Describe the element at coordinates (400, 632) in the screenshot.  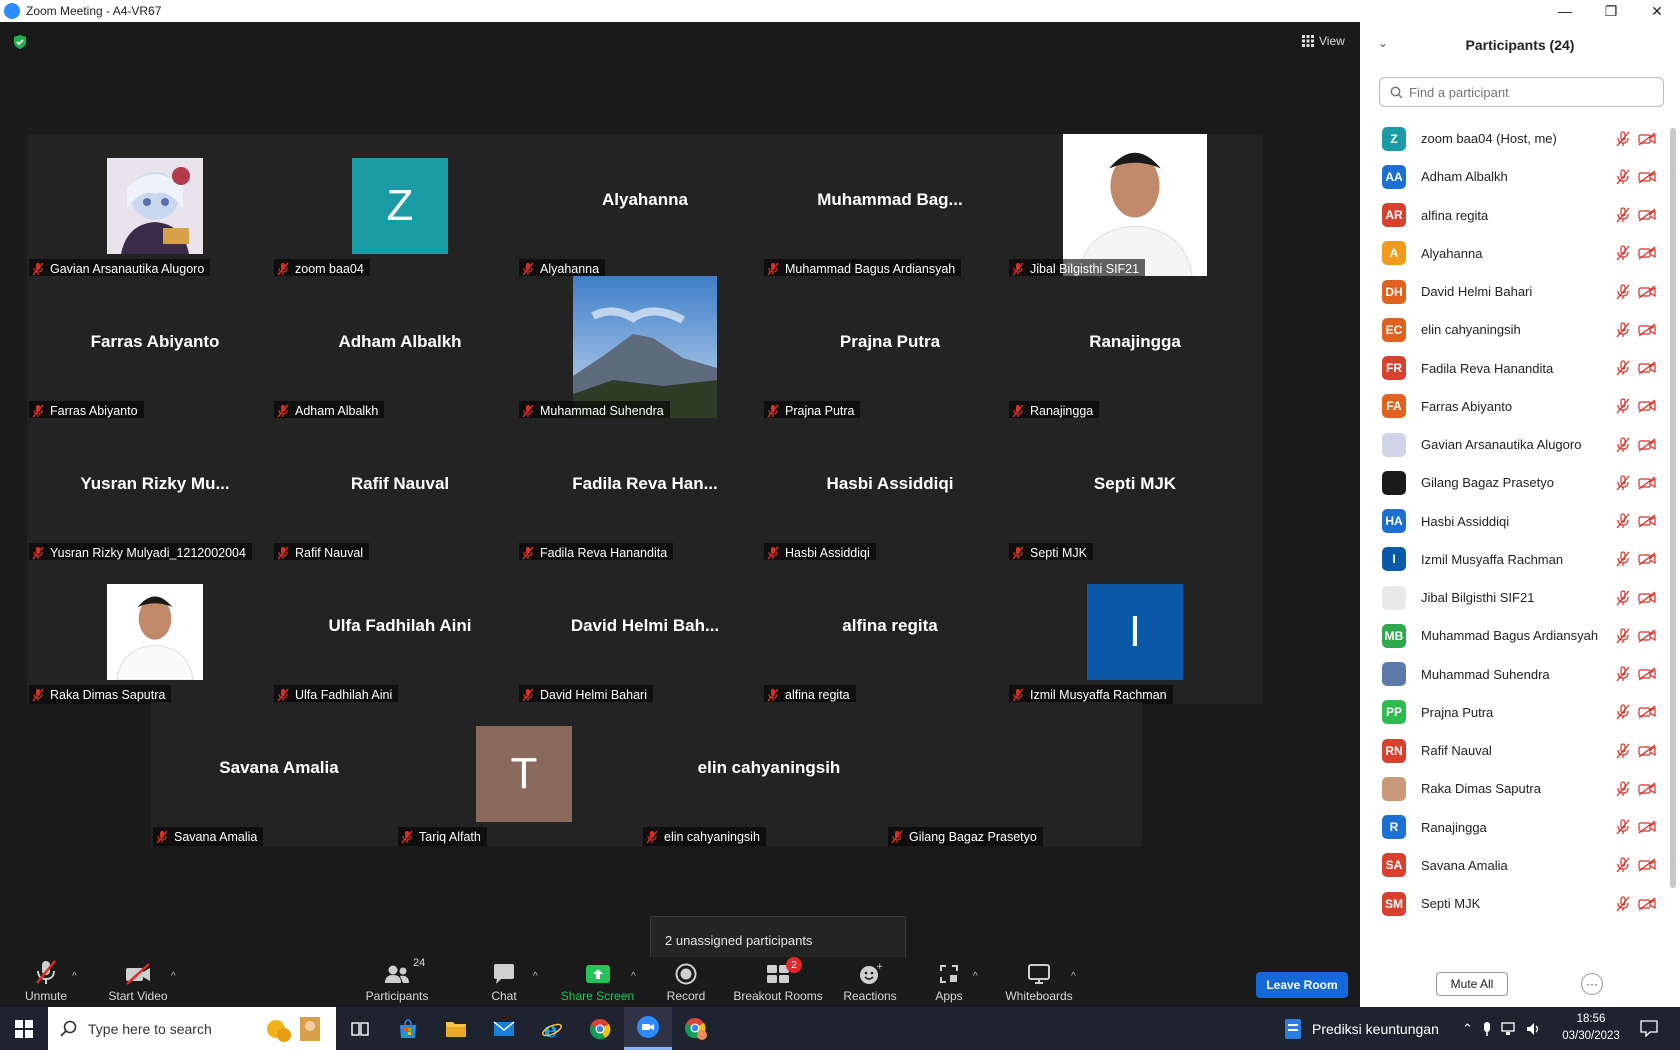
I see `video-tile: Ulfa Fadhilah Aini Ulfa Fadhilah Aini` at that location.